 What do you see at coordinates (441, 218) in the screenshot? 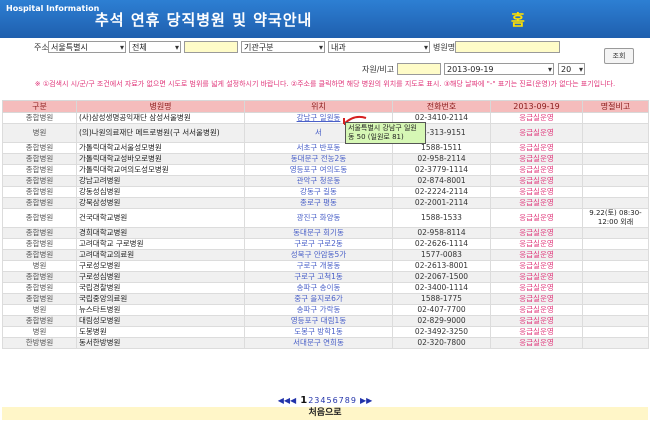
I see `cell-tel: 1588-1533` at bounding box center [441, 218].